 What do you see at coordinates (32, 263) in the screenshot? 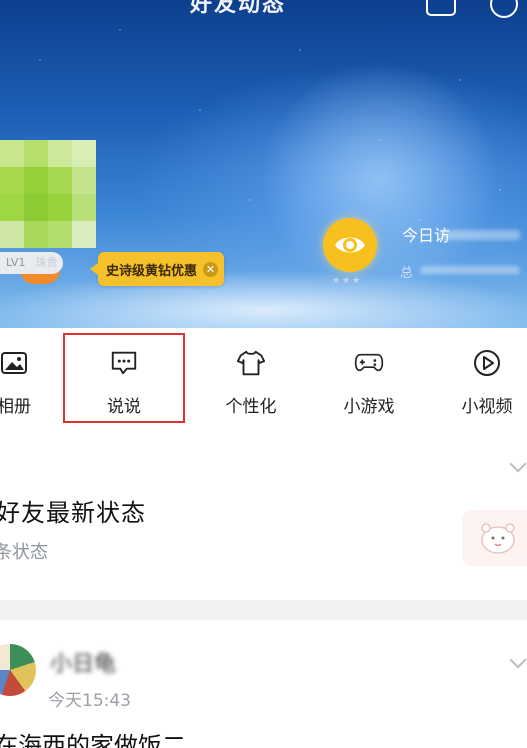
I see `level-tag: LV1 珠贵` at bounding box center [32, 263].